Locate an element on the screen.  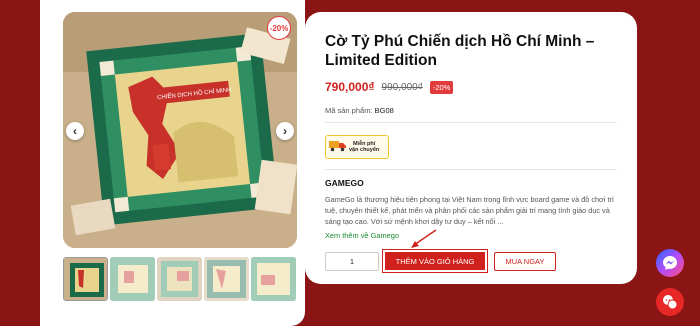
thumbnail-strip is located at coordinates (181, 279).